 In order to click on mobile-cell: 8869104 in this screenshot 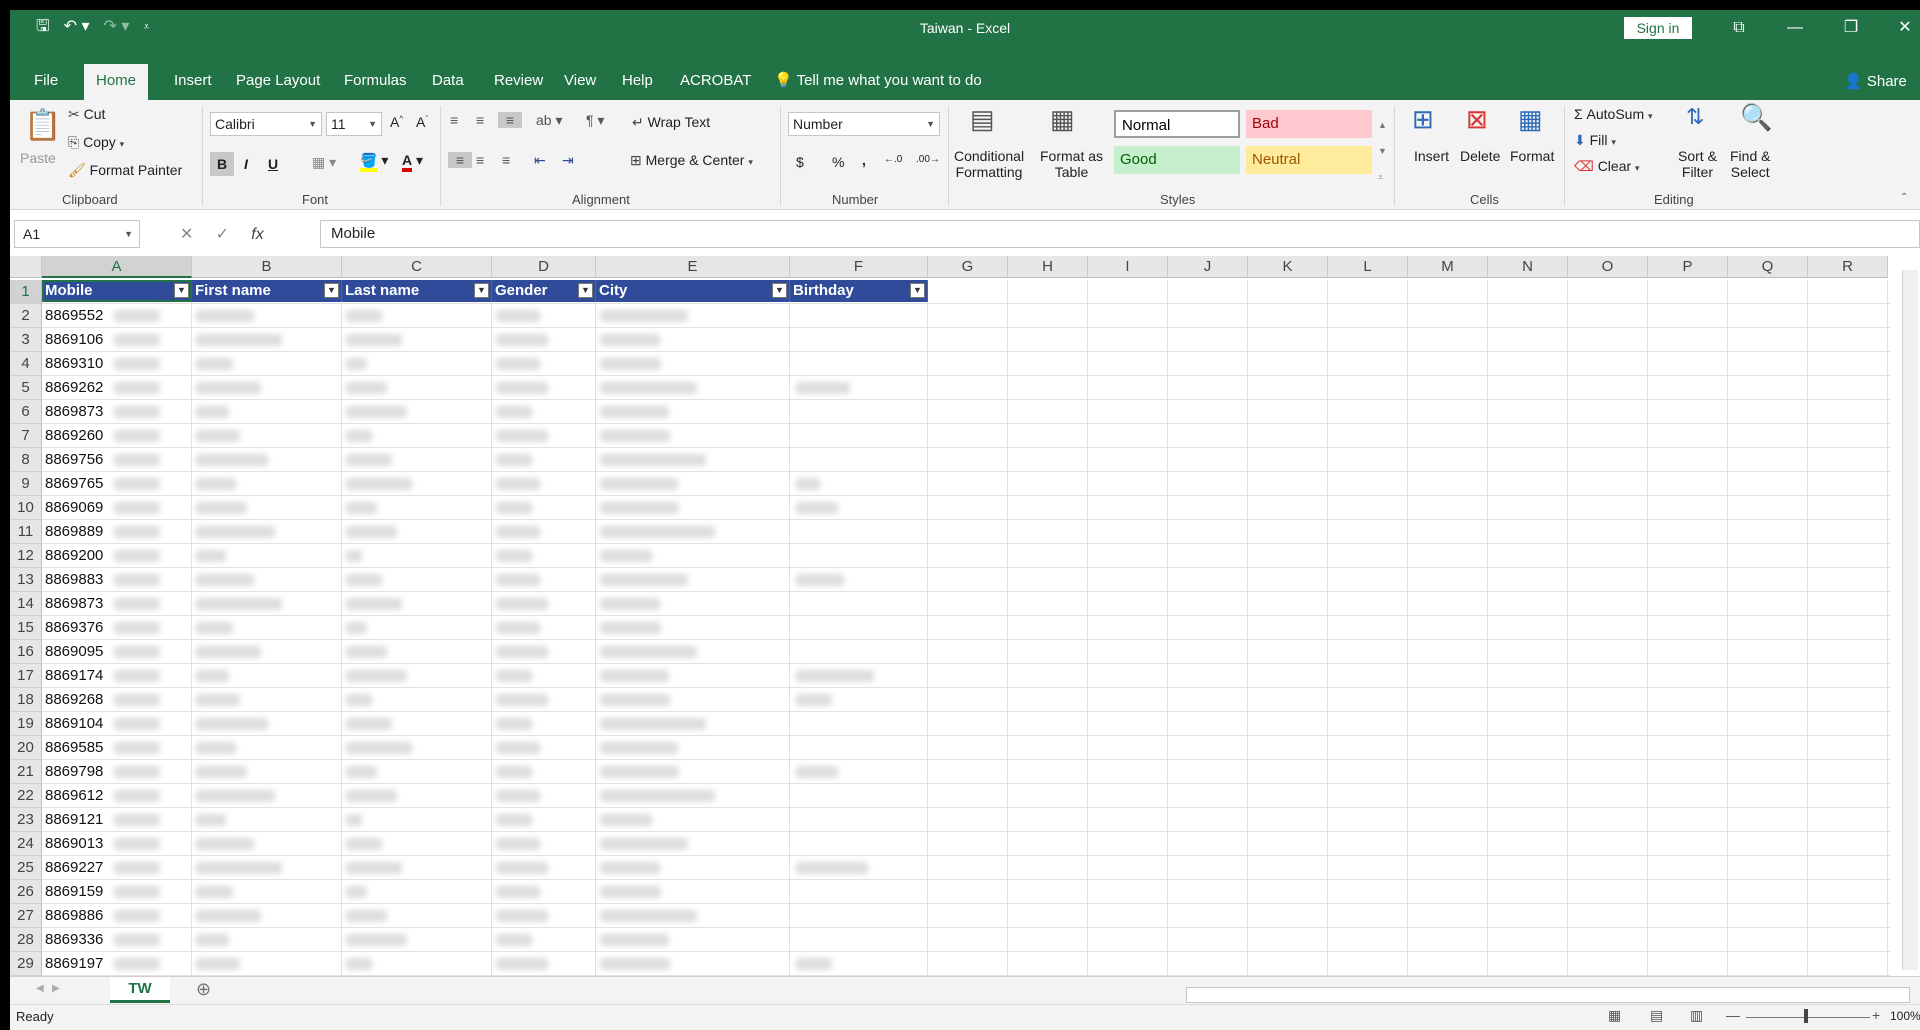, I will do `click(78, 723)`.